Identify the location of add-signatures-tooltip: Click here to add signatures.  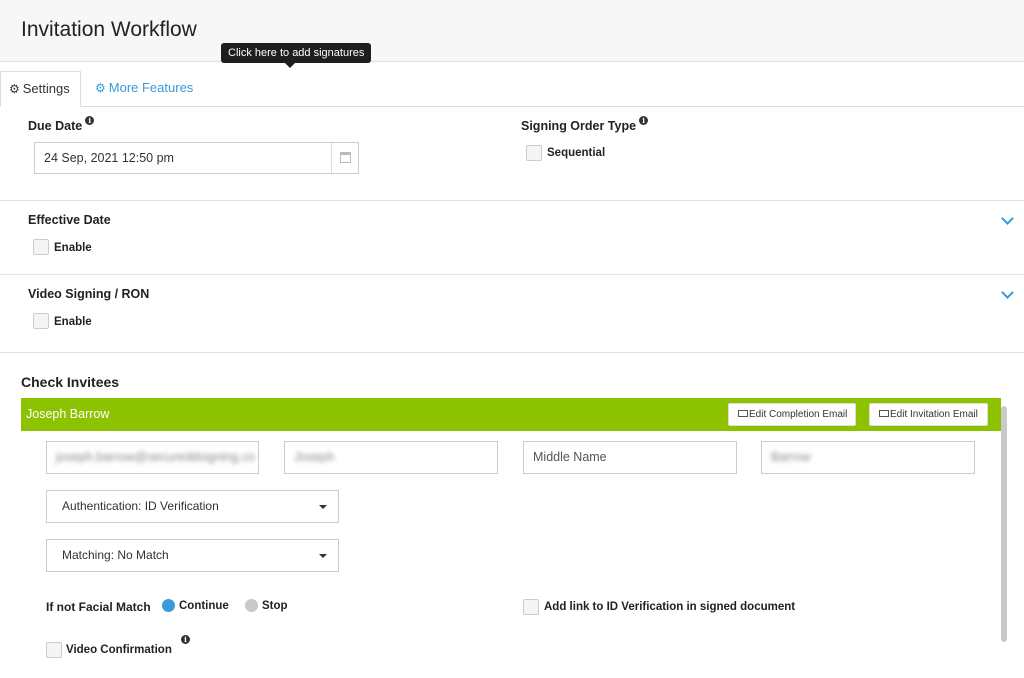
(296, 55).